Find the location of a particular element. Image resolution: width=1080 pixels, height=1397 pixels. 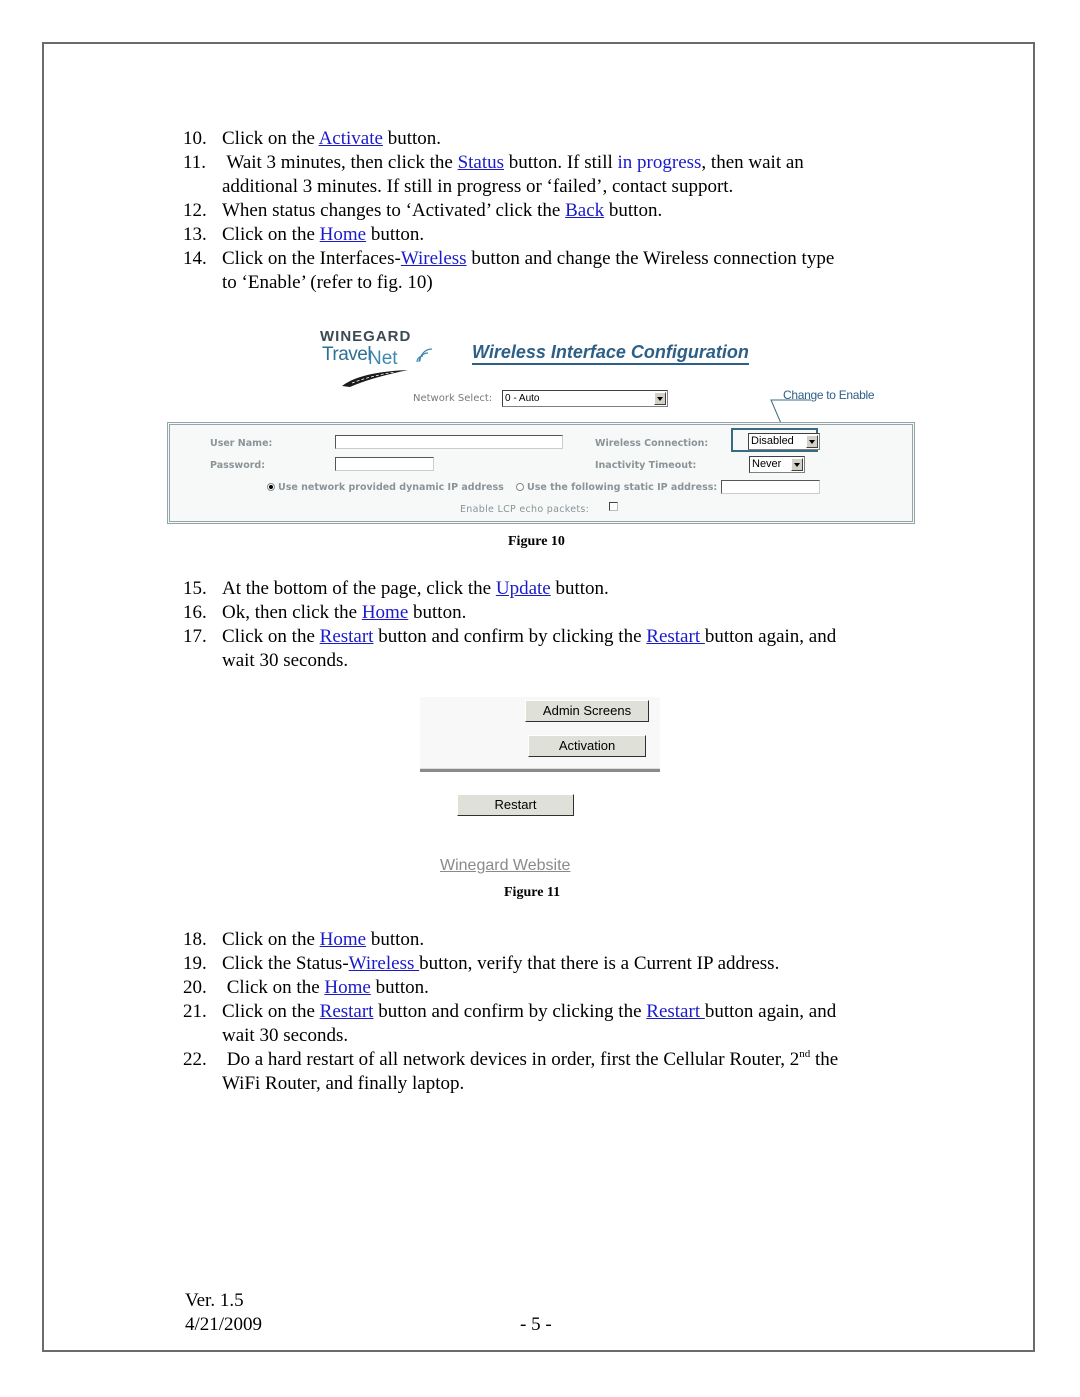

step-number: 22. is located at coordinates (195, 1059).